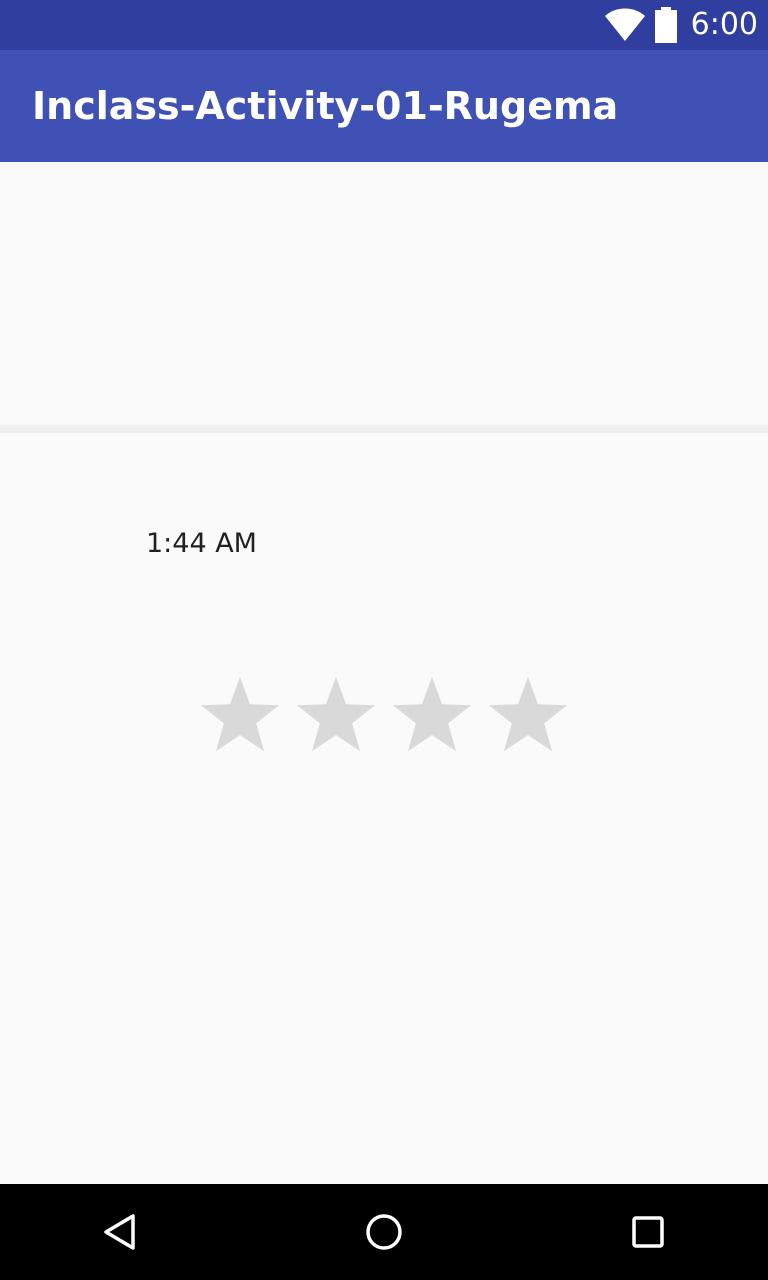 This screenshot has width=768, height=1280. Describe the element at coordinates (384, 25) in the screenshot. I see `status-bar: 6:00` at that location.